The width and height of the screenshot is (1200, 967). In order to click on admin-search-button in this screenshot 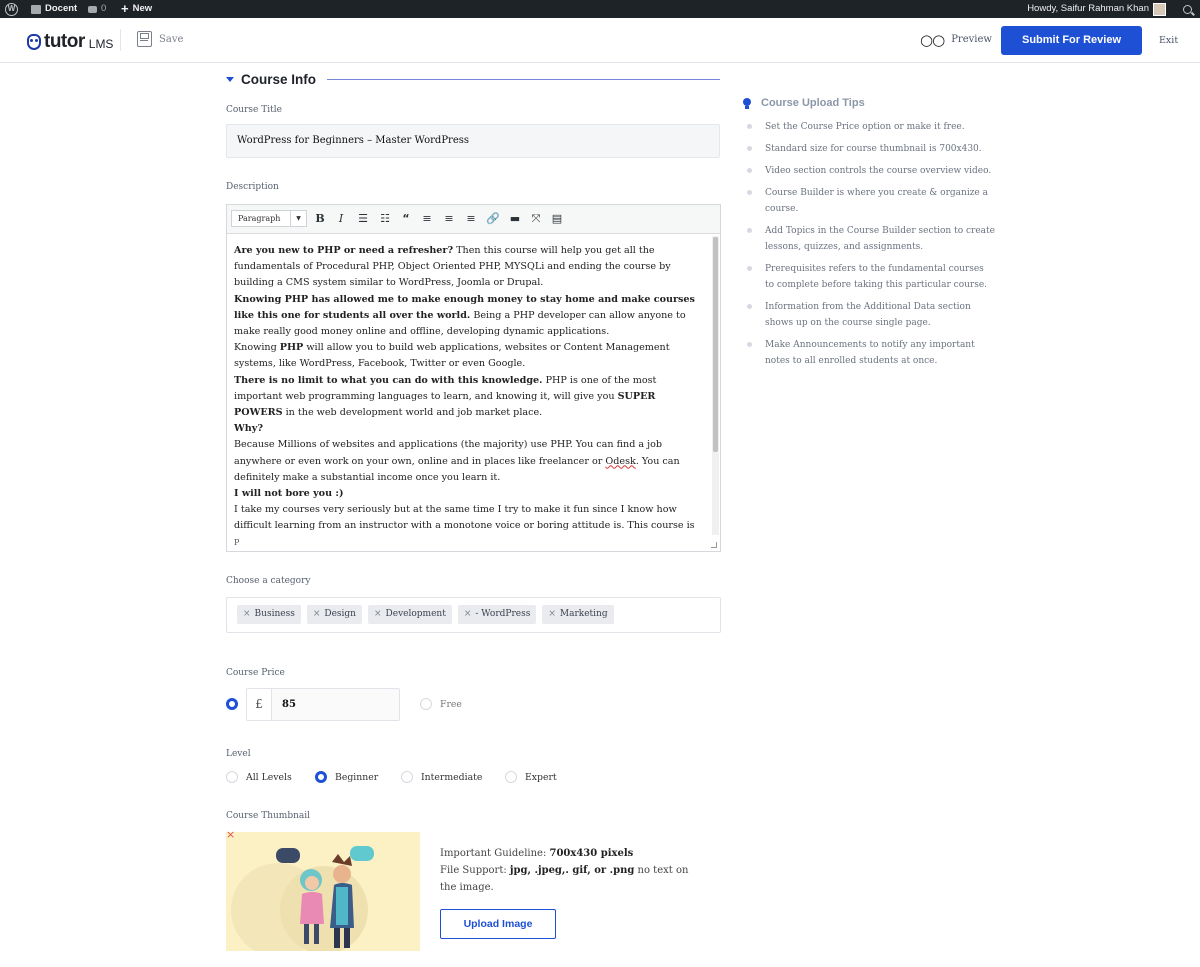, I will do `click(1187, 9)`.